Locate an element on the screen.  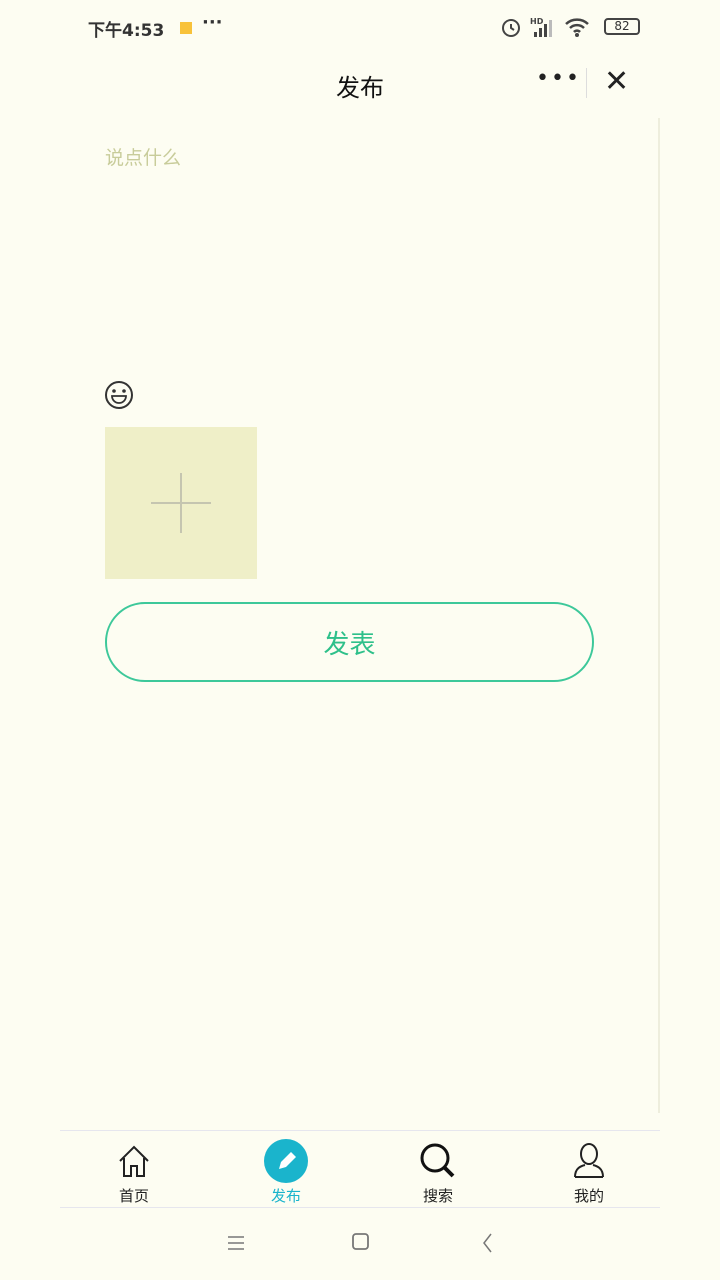
pencil-icon is located at coordinates (286, 1161).